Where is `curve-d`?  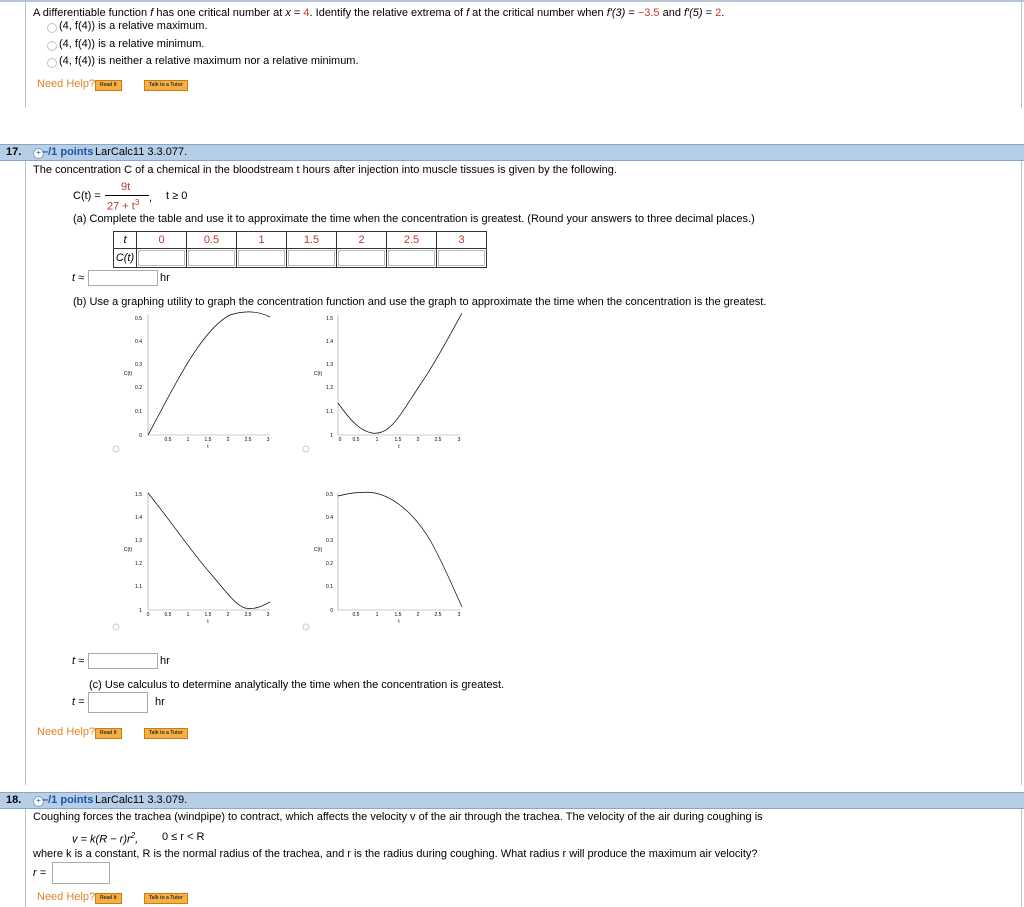 curve-d is located at coordinates (400, 549).